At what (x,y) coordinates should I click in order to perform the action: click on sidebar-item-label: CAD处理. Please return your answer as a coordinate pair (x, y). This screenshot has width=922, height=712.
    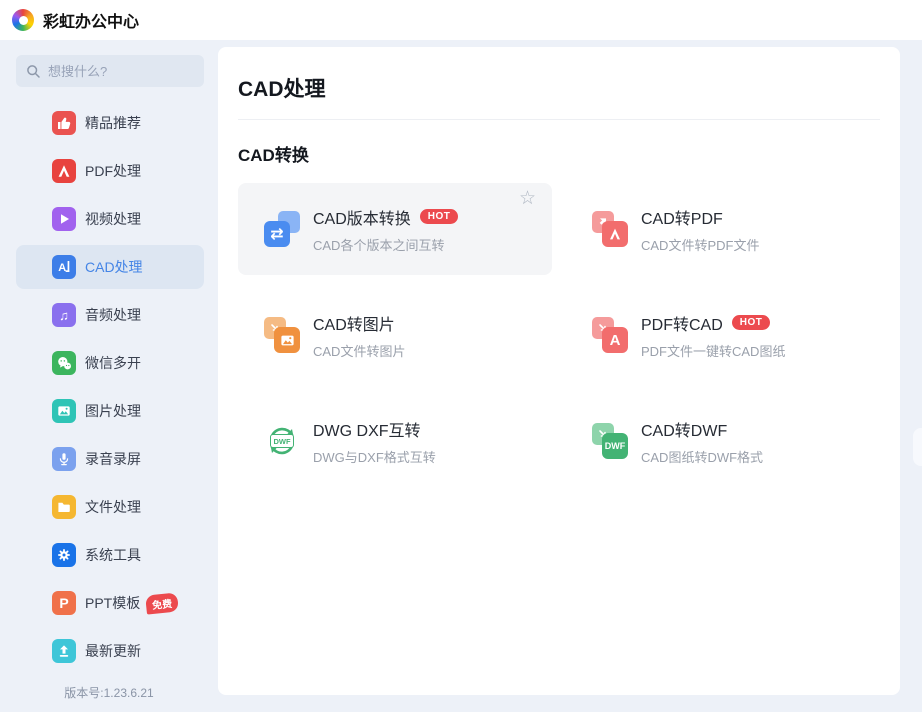
    Looking at the image, I should click on (114, 267).